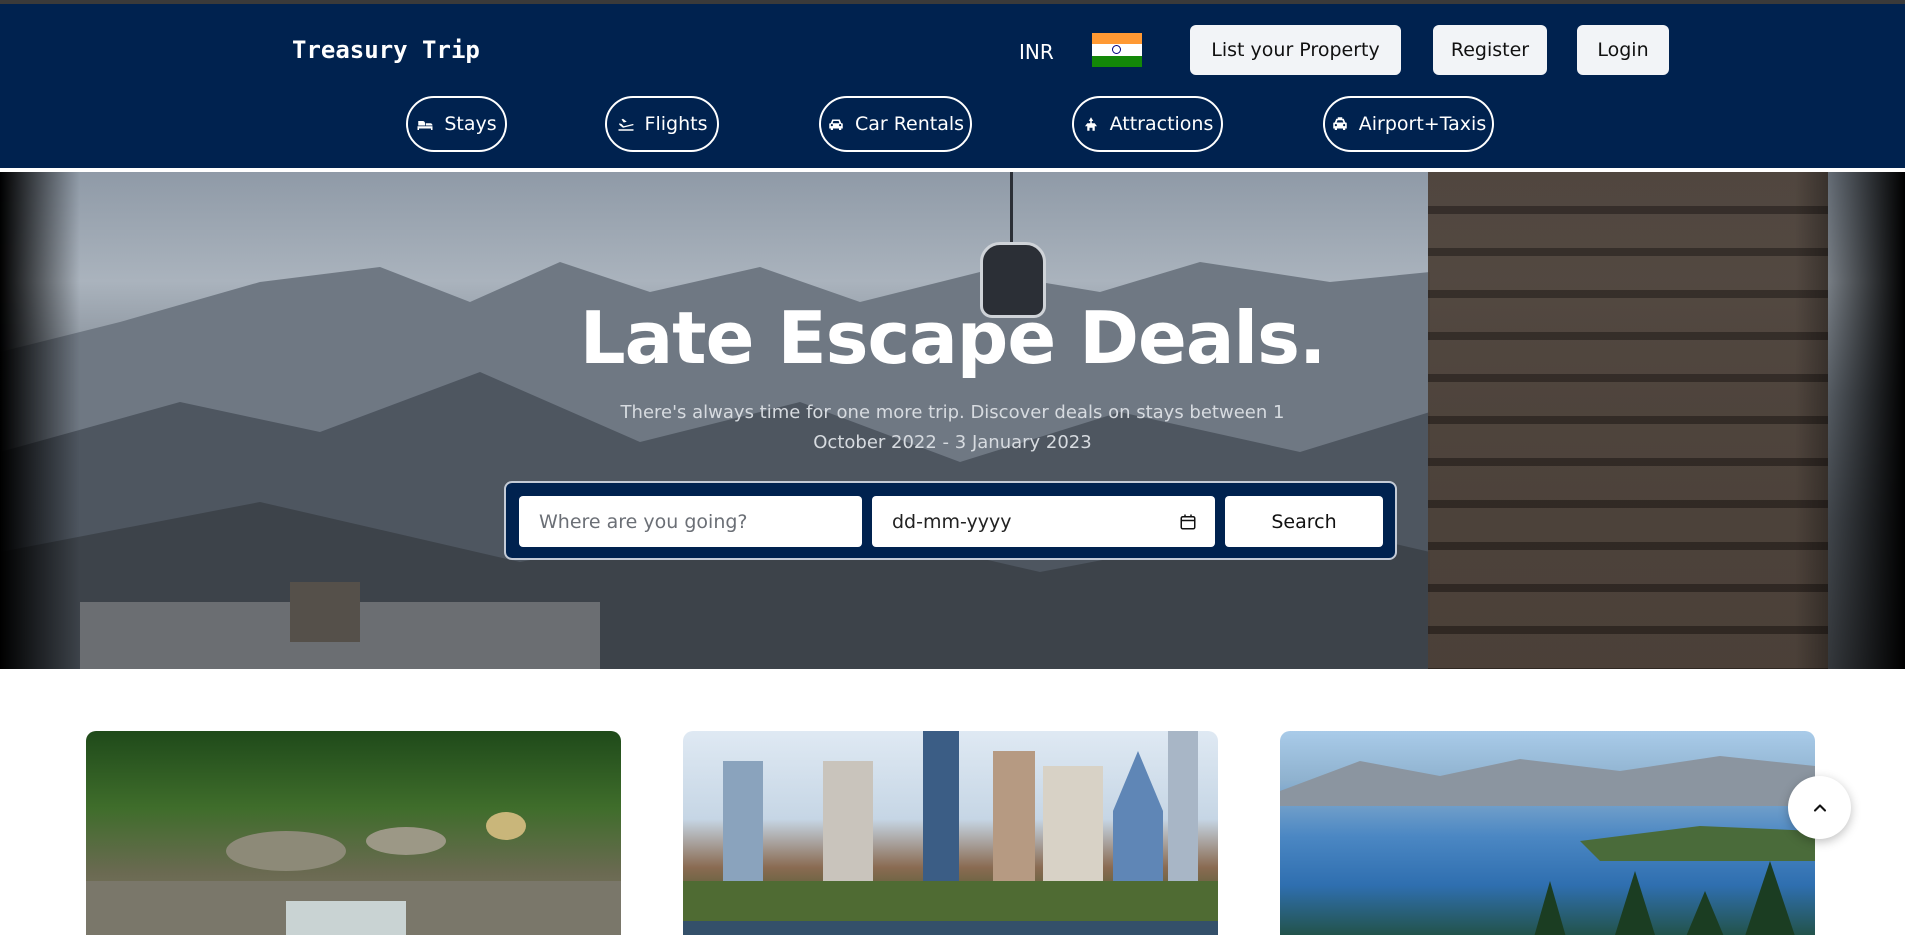 The image size is (1905, 935). Describe the element at coordinates (676, 124) in the screenshot. I see `nav-flights-label: Flights` at that location.